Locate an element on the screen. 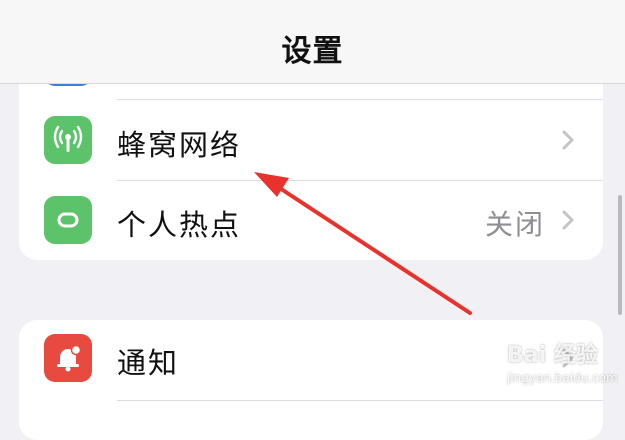 This screenshot has height=440, width=625. watermark-url: jingyan.baidu.com is located at coordinates (562, 378).